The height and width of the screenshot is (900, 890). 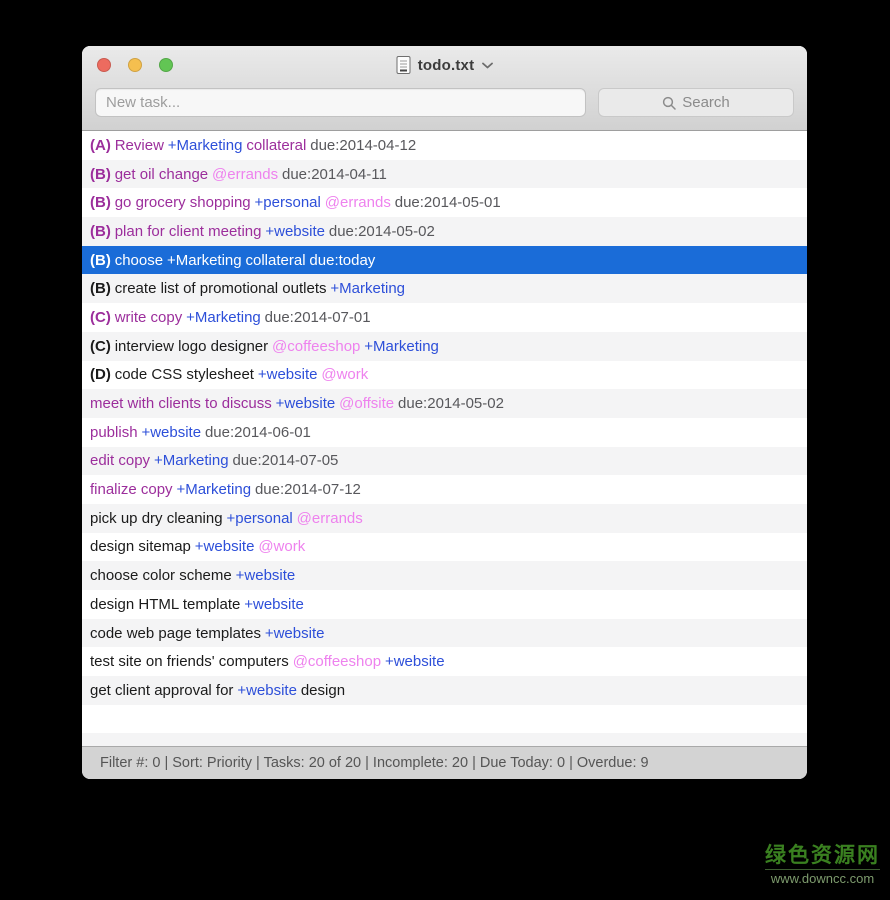 What do you see at coordinates (162, 690) in the screenshot?
I see `task-segment-text: get client approval for` at bounding box center [162, 690].